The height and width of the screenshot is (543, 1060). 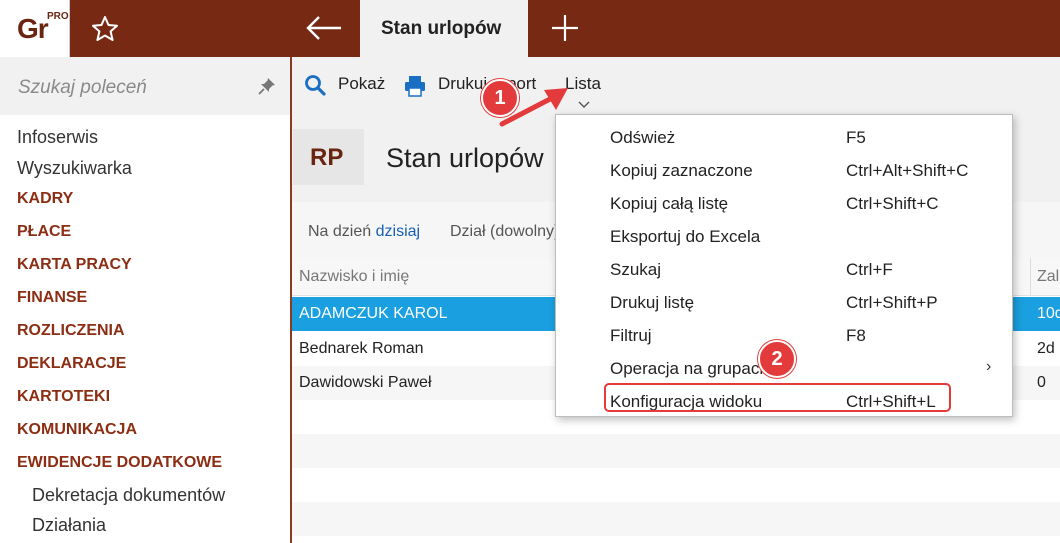 I want to click on step-1-badge: 1, so click(x=500, y=98).